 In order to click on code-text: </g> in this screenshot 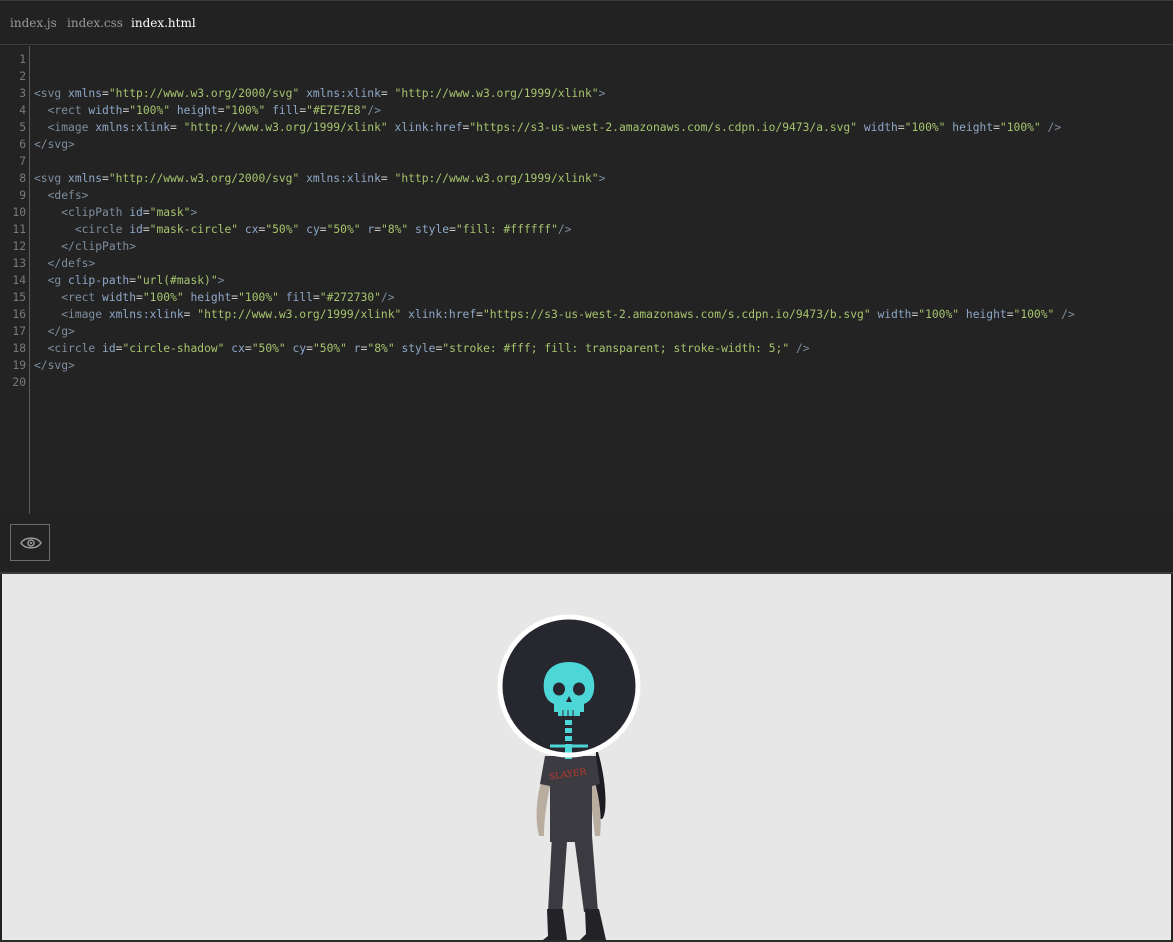, I will do `click(61, 331)`.